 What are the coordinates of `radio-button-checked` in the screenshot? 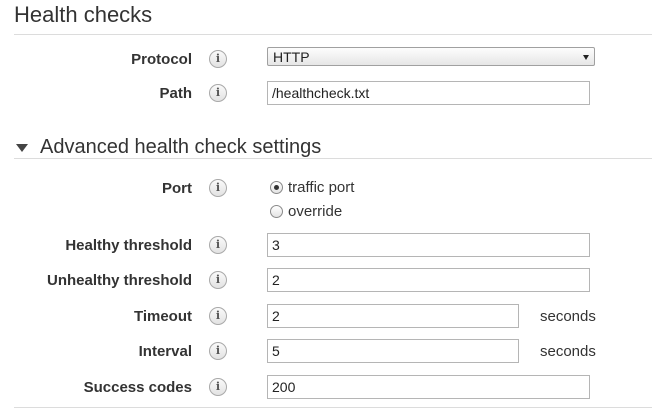 It's located at (276, 187).